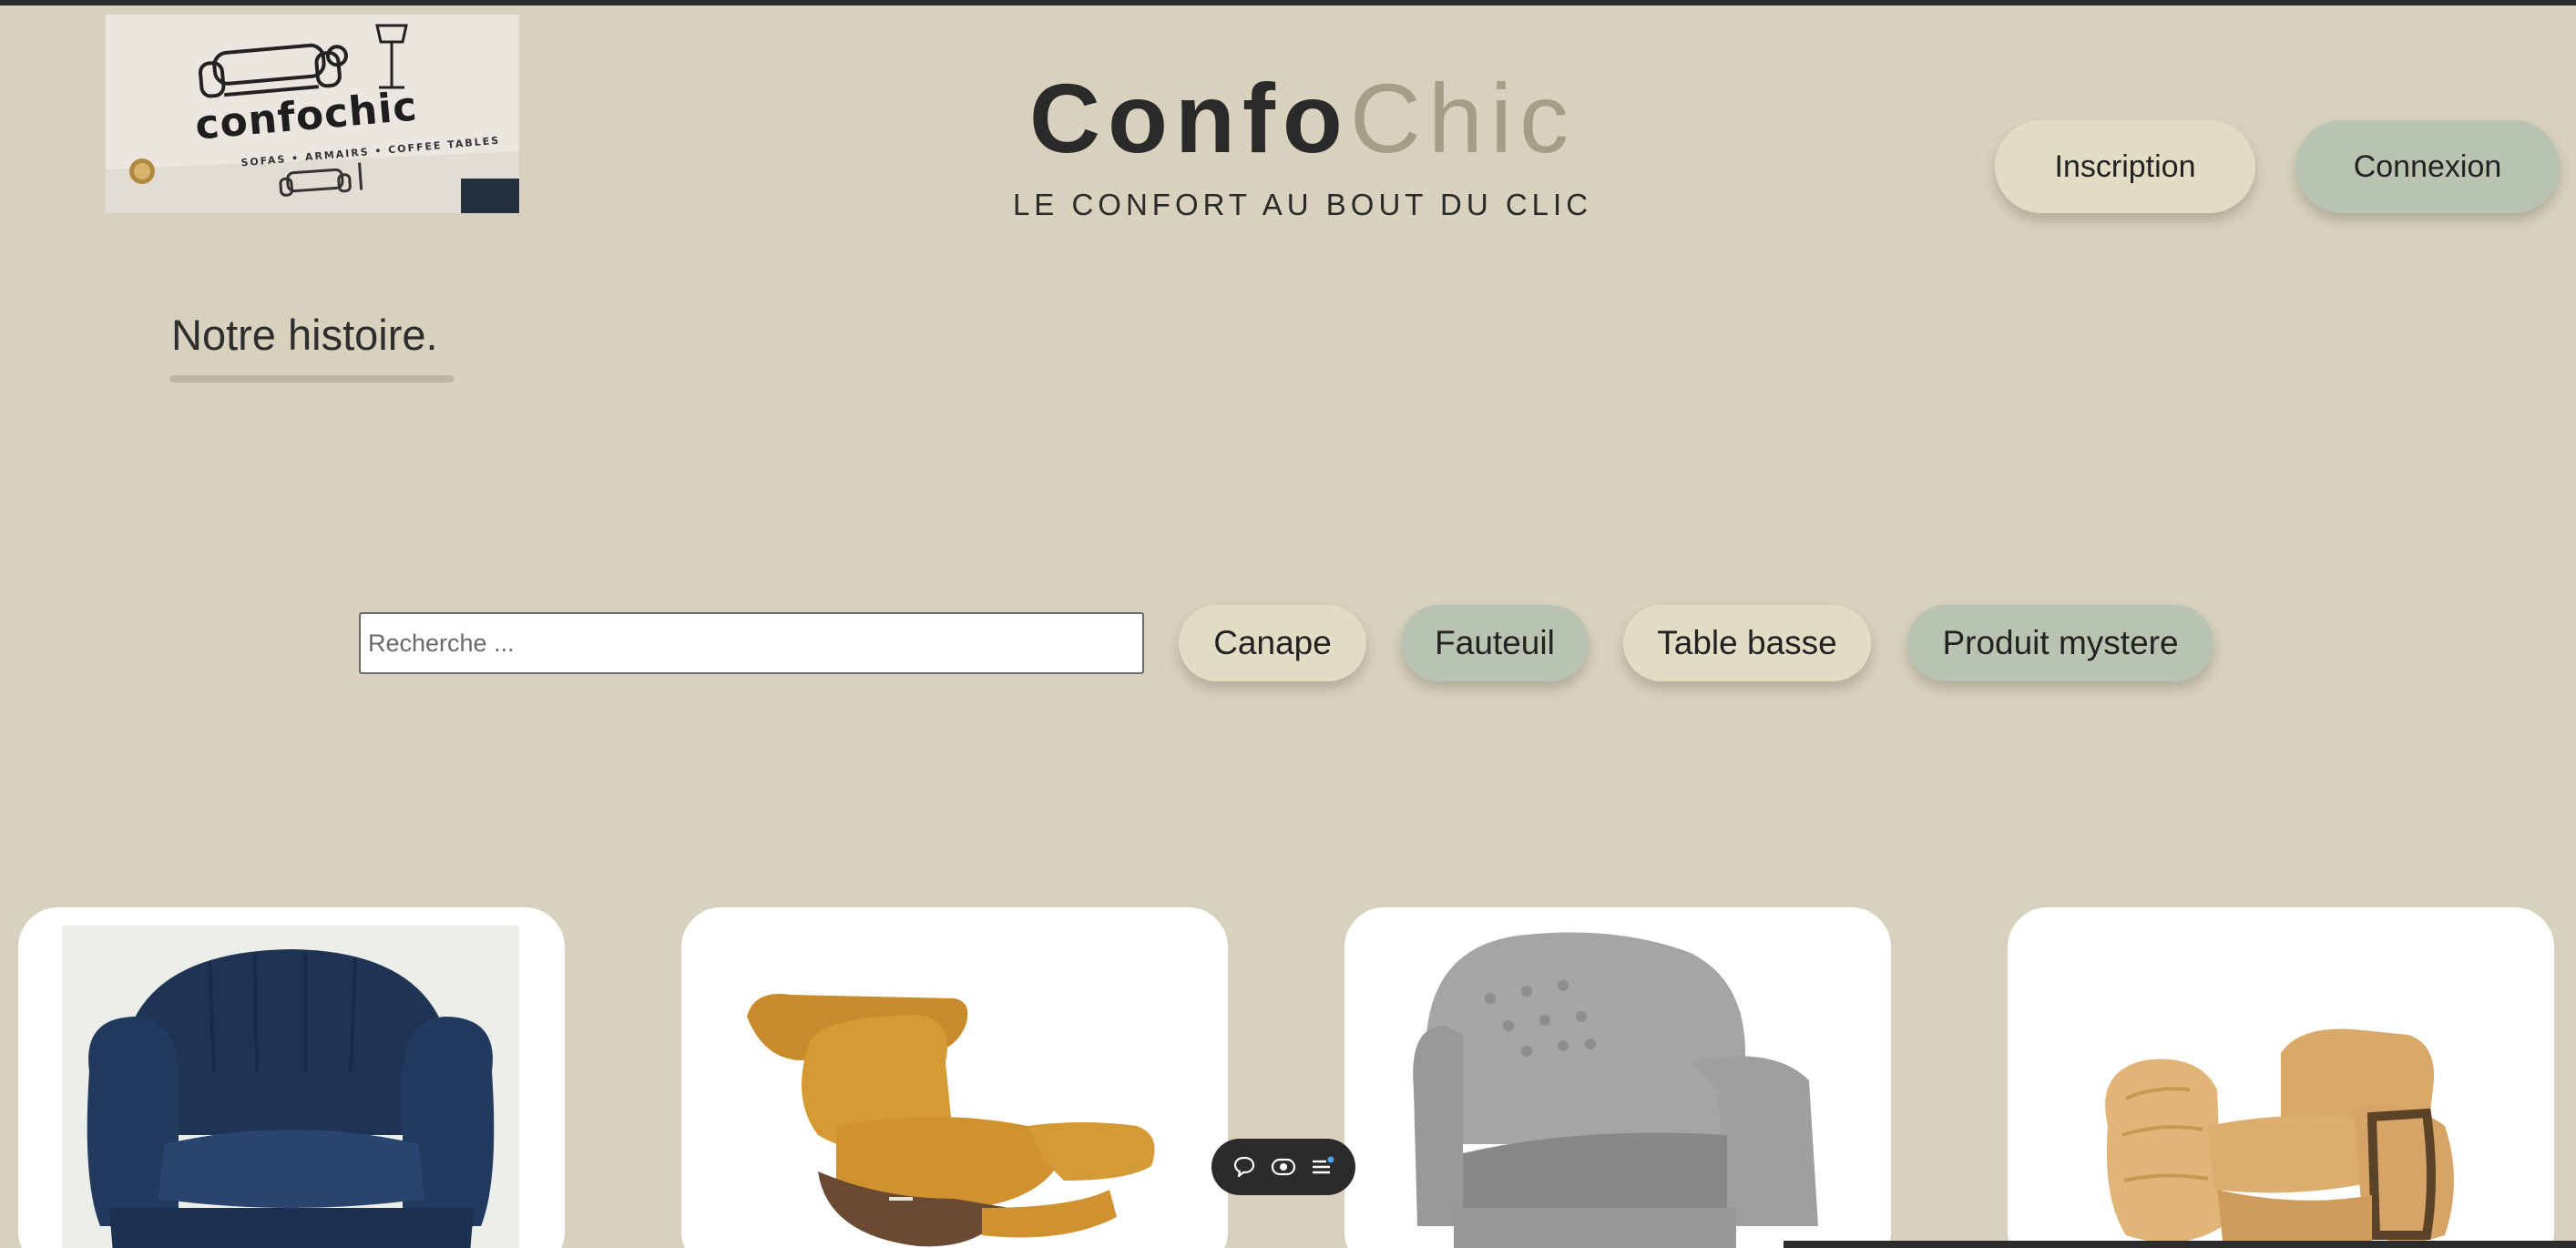 The height and width of the screenshot is (1248, 2576). I want to click on category-button-canape: Canape, so click(1273, 643).